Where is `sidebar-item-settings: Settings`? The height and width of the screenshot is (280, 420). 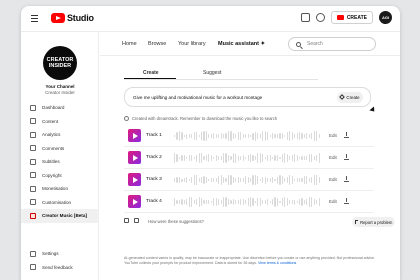
sidebar-item-settings: Settings is located at coordinates (60, 254).